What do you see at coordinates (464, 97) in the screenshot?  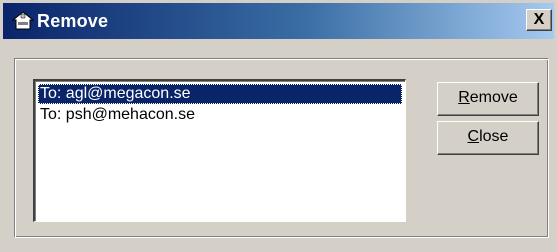 I see `remove-button-accel: R` at bounding box center [464, 97].